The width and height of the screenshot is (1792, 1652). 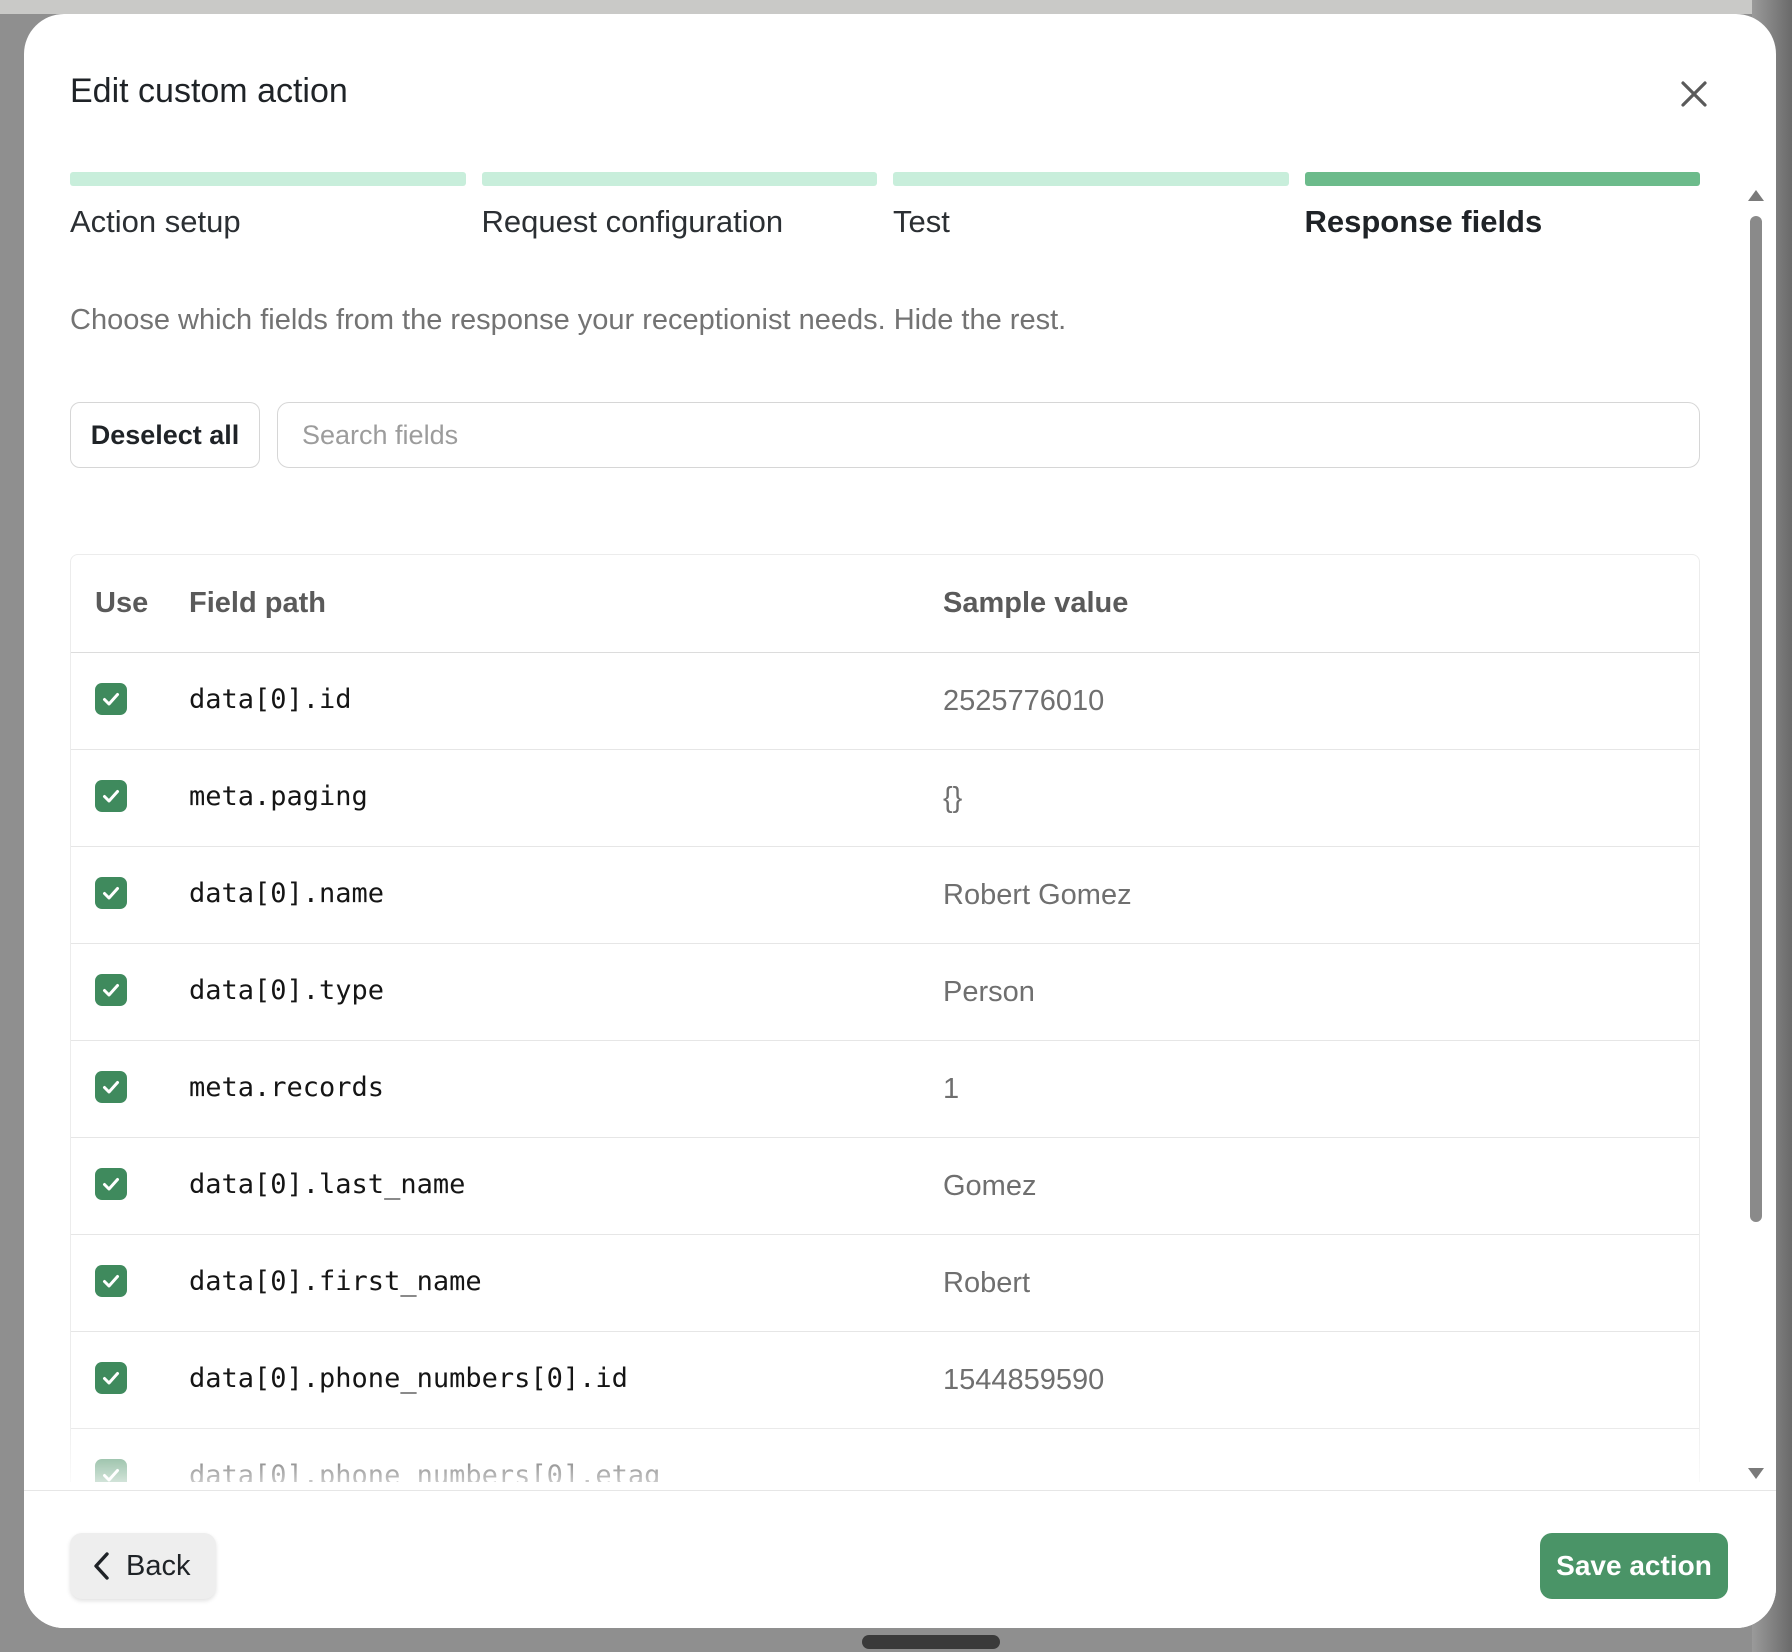 I want to click on sample-value: 2525776010, so click(x=1024, y=700).